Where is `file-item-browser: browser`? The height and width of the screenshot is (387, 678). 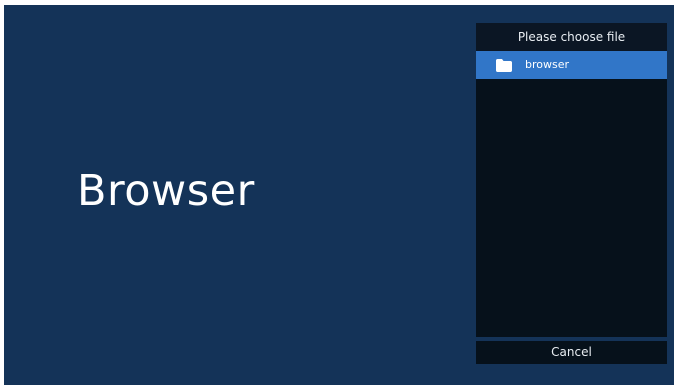 file-item-browser: browser is located at coordinates (571, 65).